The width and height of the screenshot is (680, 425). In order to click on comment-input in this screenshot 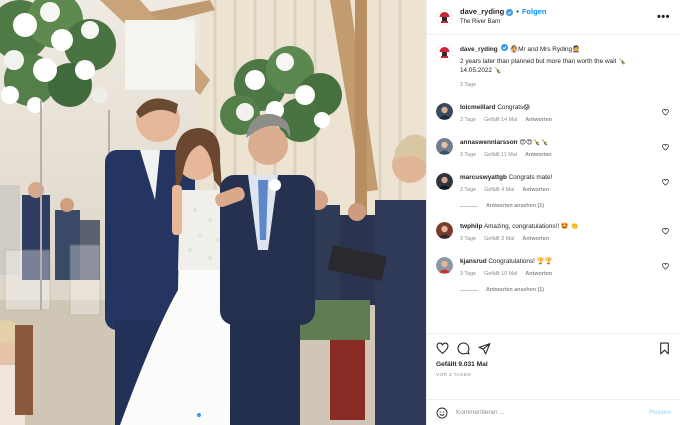, I will do `click(553, 412)`.